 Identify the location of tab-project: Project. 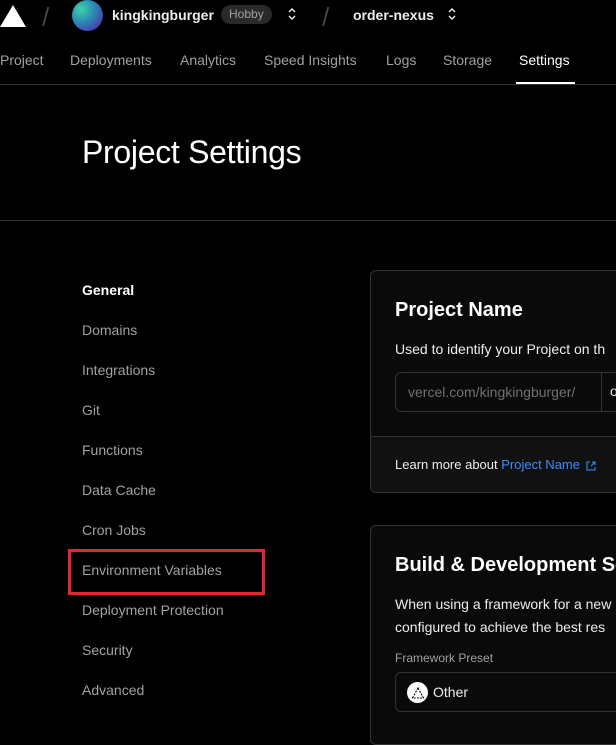
(22, 60).